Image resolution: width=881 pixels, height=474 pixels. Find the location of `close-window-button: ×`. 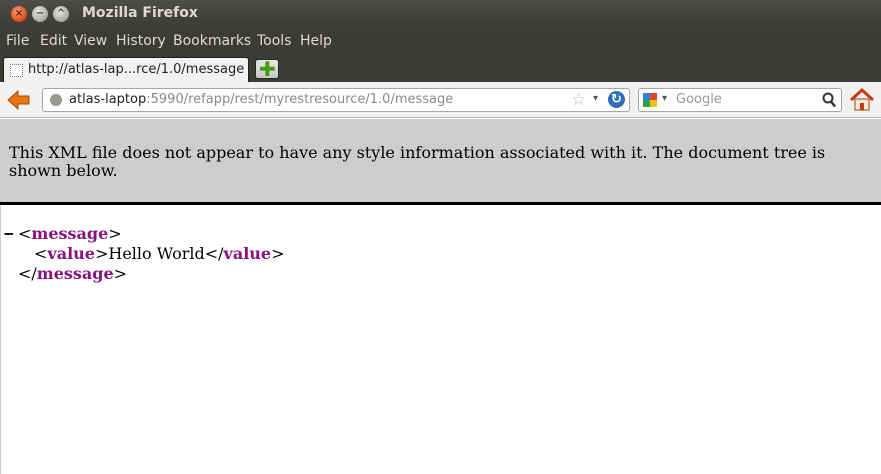

close-window-button: × is located at coordinates (19, 14).